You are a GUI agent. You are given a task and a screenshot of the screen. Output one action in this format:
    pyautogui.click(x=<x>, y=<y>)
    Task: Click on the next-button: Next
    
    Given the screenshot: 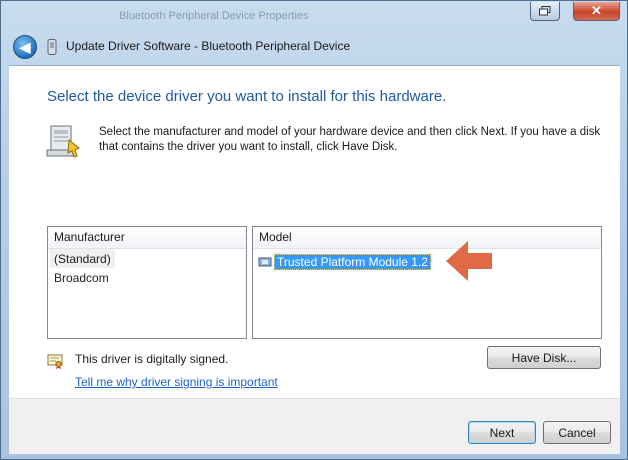 What is the action you would take?
    pyautogui.click(x=502, y=432)
    